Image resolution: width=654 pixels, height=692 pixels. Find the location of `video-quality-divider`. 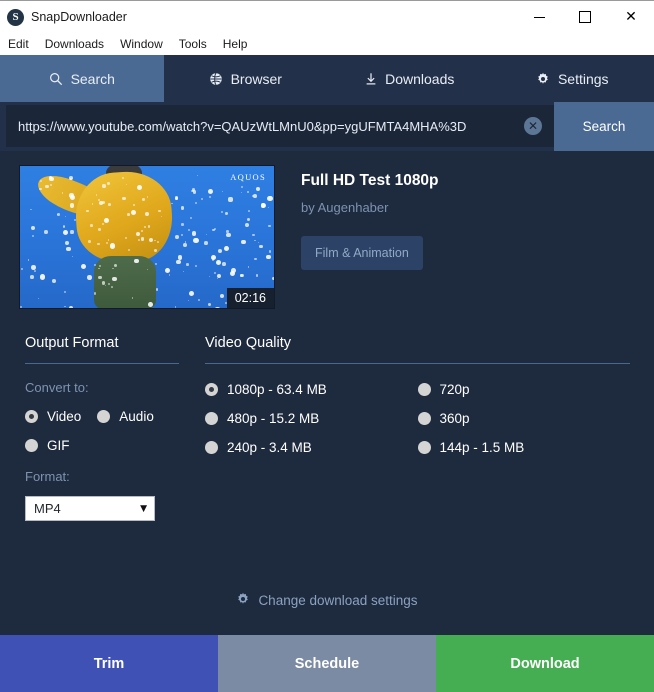

video-quality-divider is located at coordinates (417, 363).